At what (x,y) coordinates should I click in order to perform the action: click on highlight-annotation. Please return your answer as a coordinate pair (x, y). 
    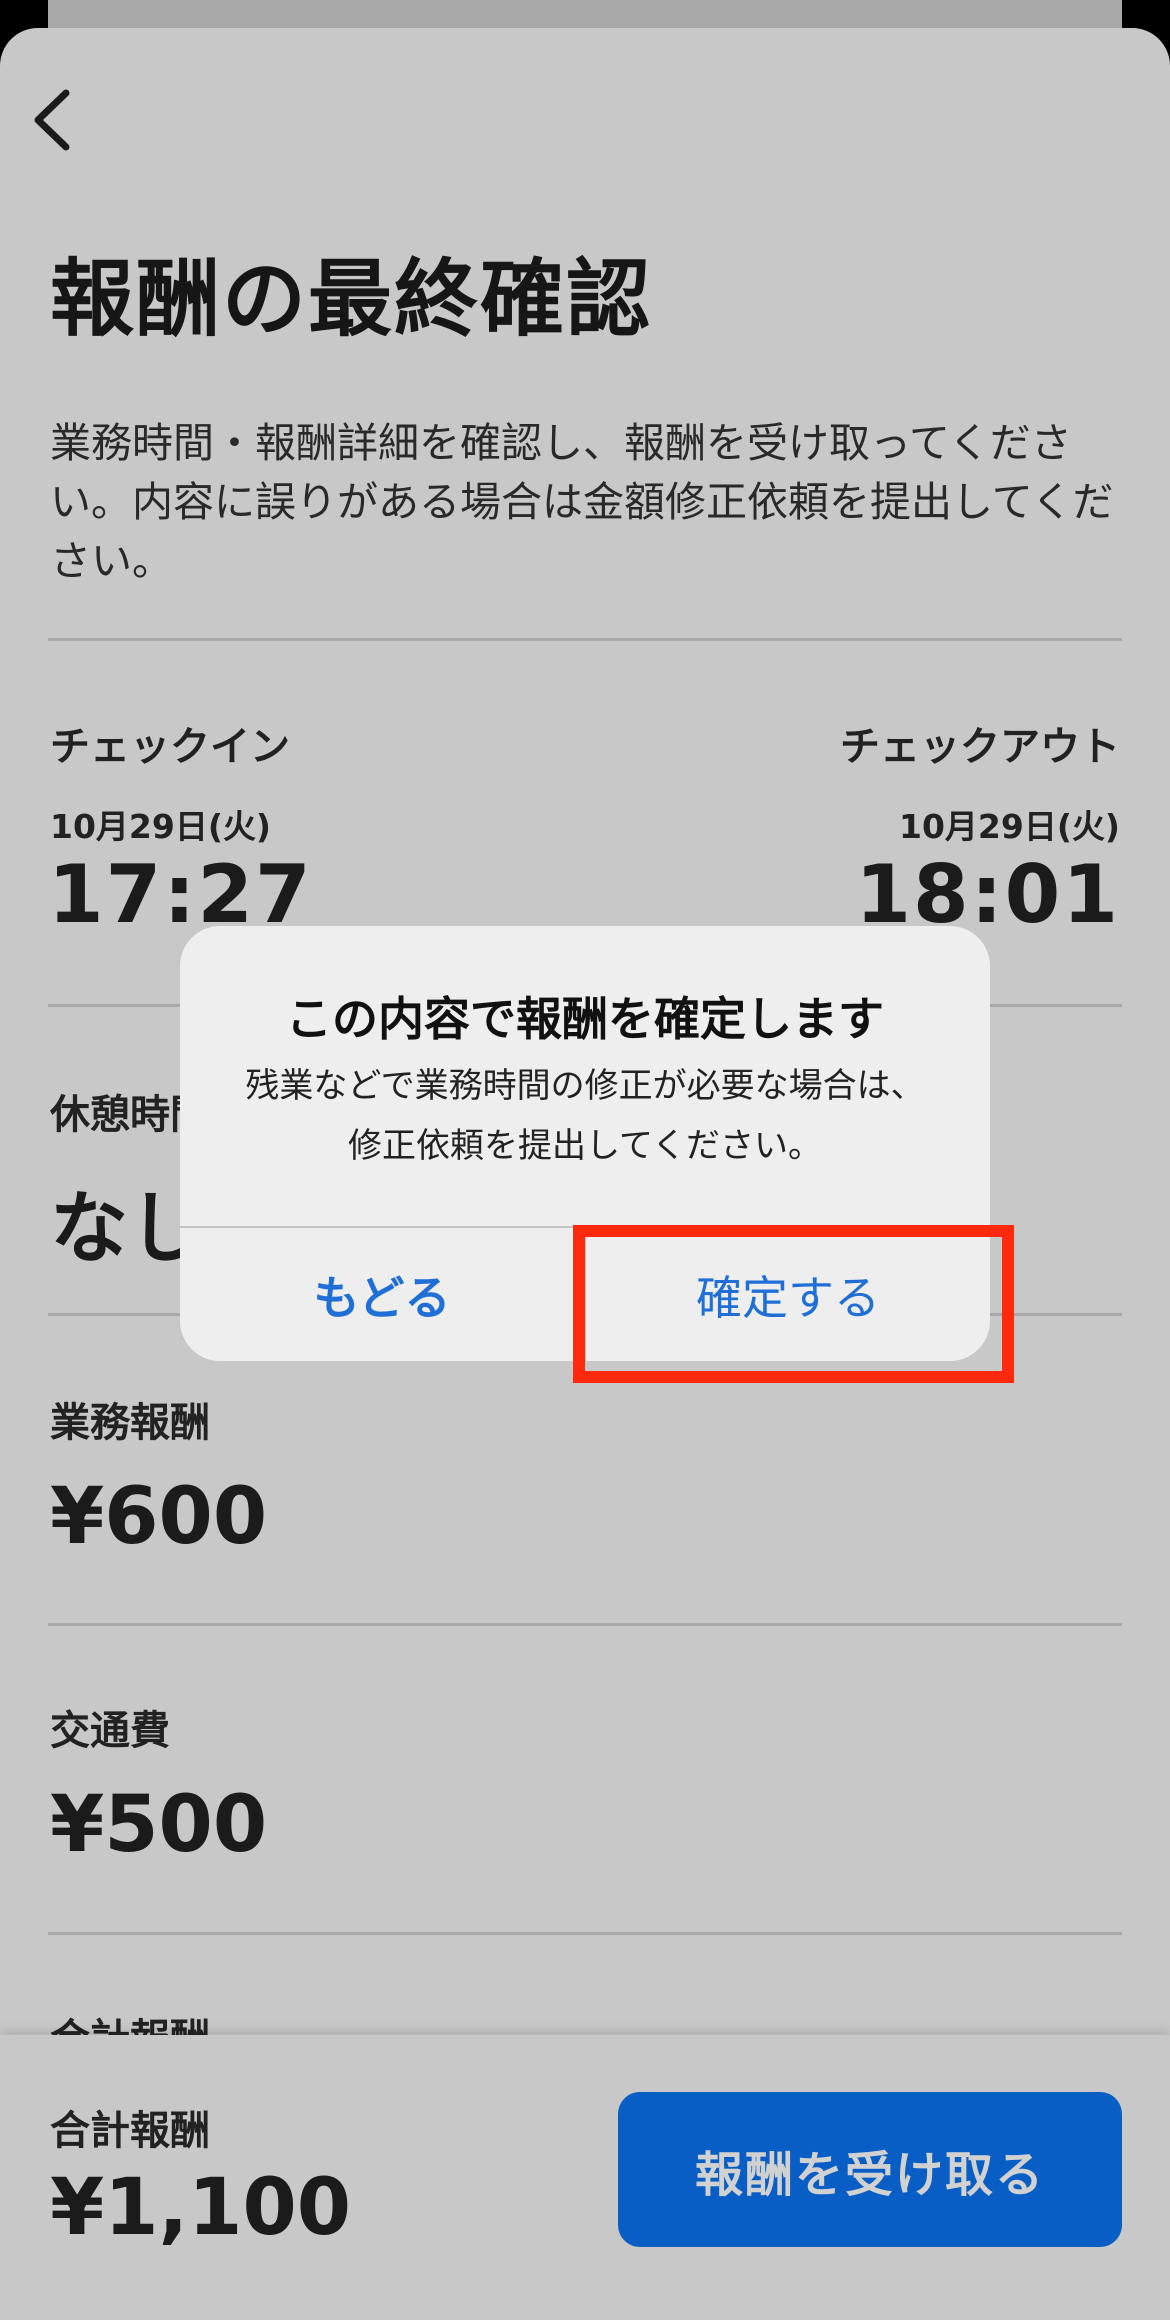
    Looking at the image, I should click on (793, 1304).